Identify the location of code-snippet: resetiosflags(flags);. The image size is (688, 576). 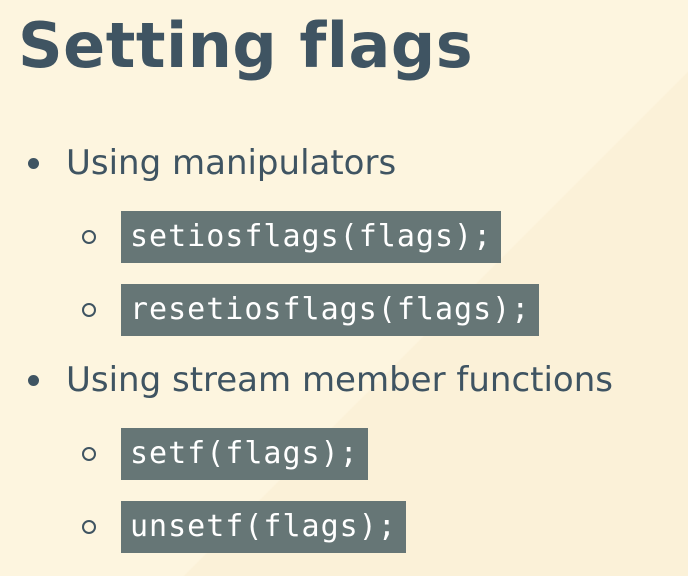
(330, 310).